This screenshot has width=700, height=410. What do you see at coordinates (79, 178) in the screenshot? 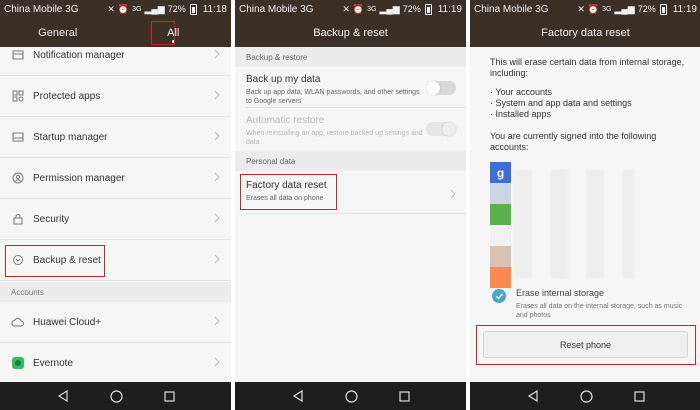
I see `item-label: Permission manager` at bounding box center [79, 178].